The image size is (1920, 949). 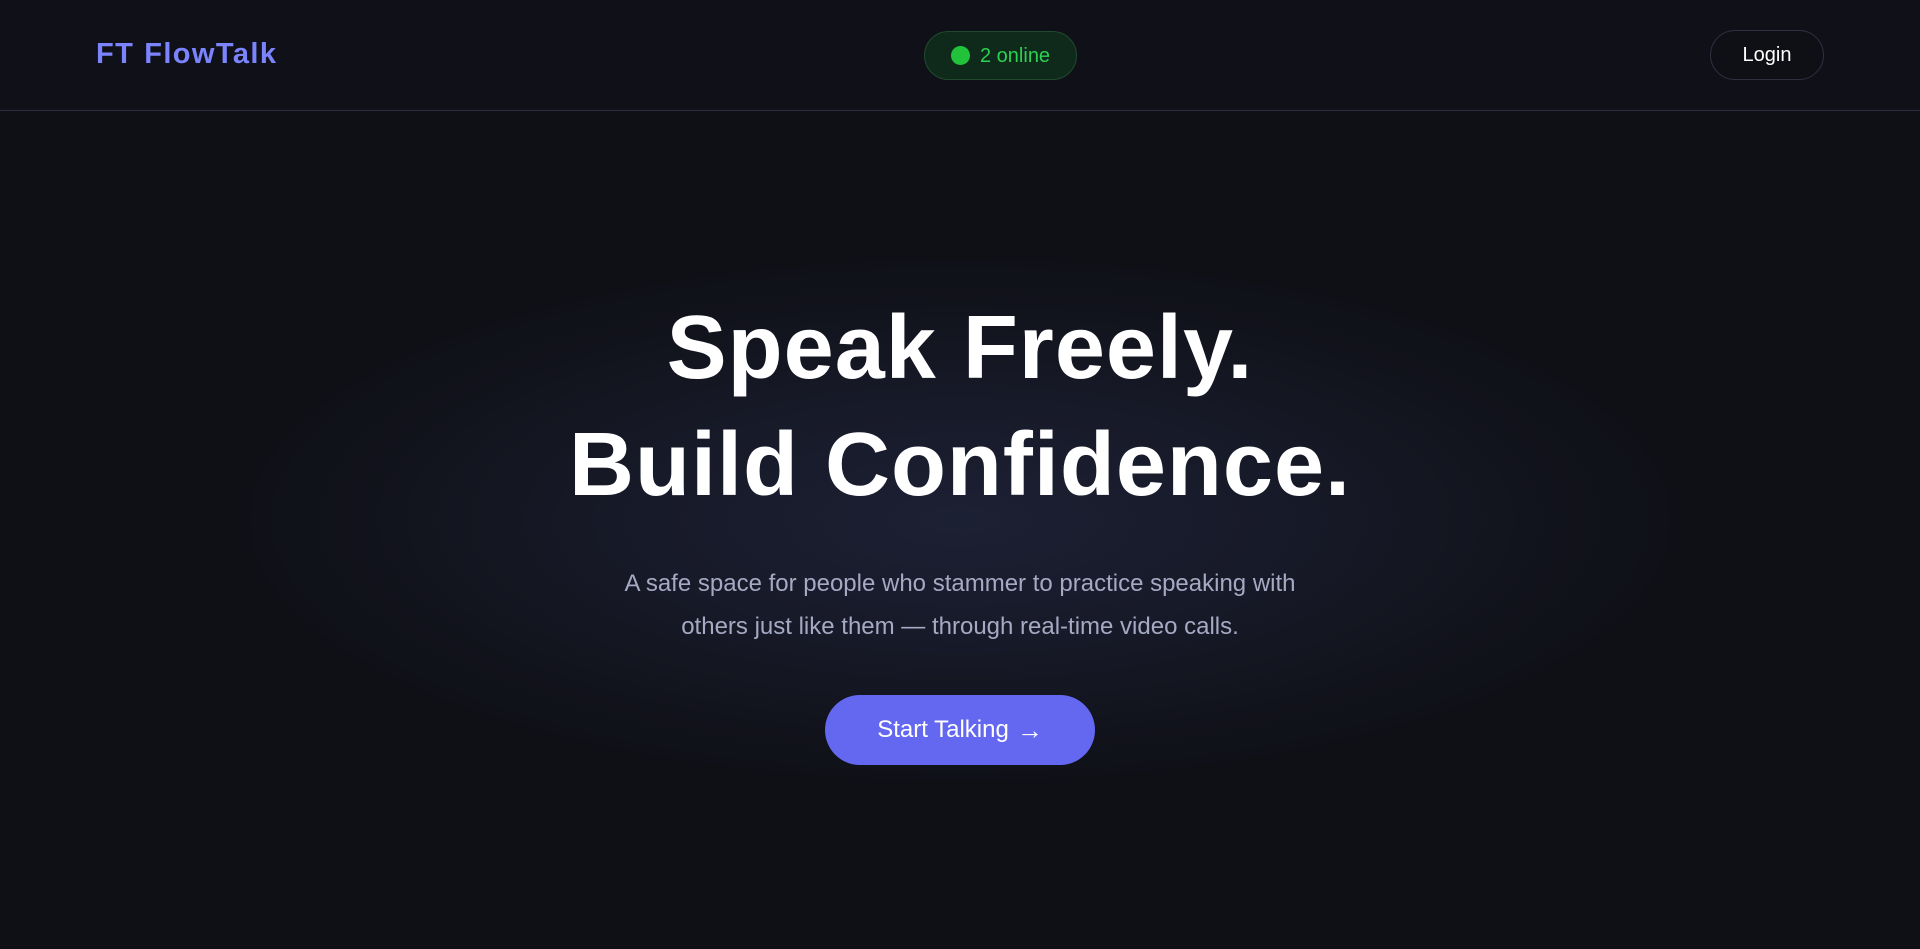 What do you see at coordinates (211, 54) in the screenshot?
I see `brand-name: FlowTalk` at bounding box center [211, 54].